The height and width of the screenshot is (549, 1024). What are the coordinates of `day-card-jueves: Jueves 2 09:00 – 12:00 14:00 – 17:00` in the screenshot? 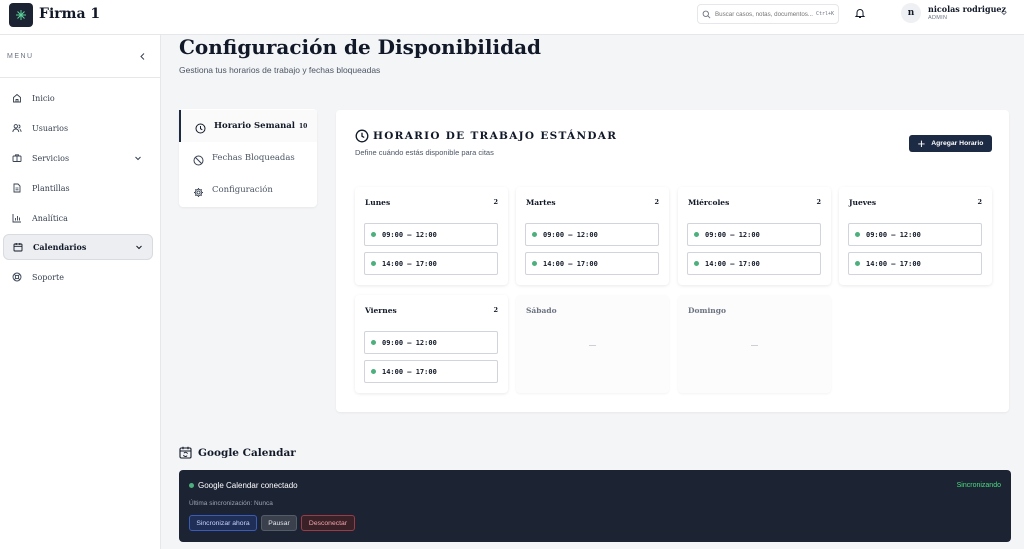 It's located at (915, 236).